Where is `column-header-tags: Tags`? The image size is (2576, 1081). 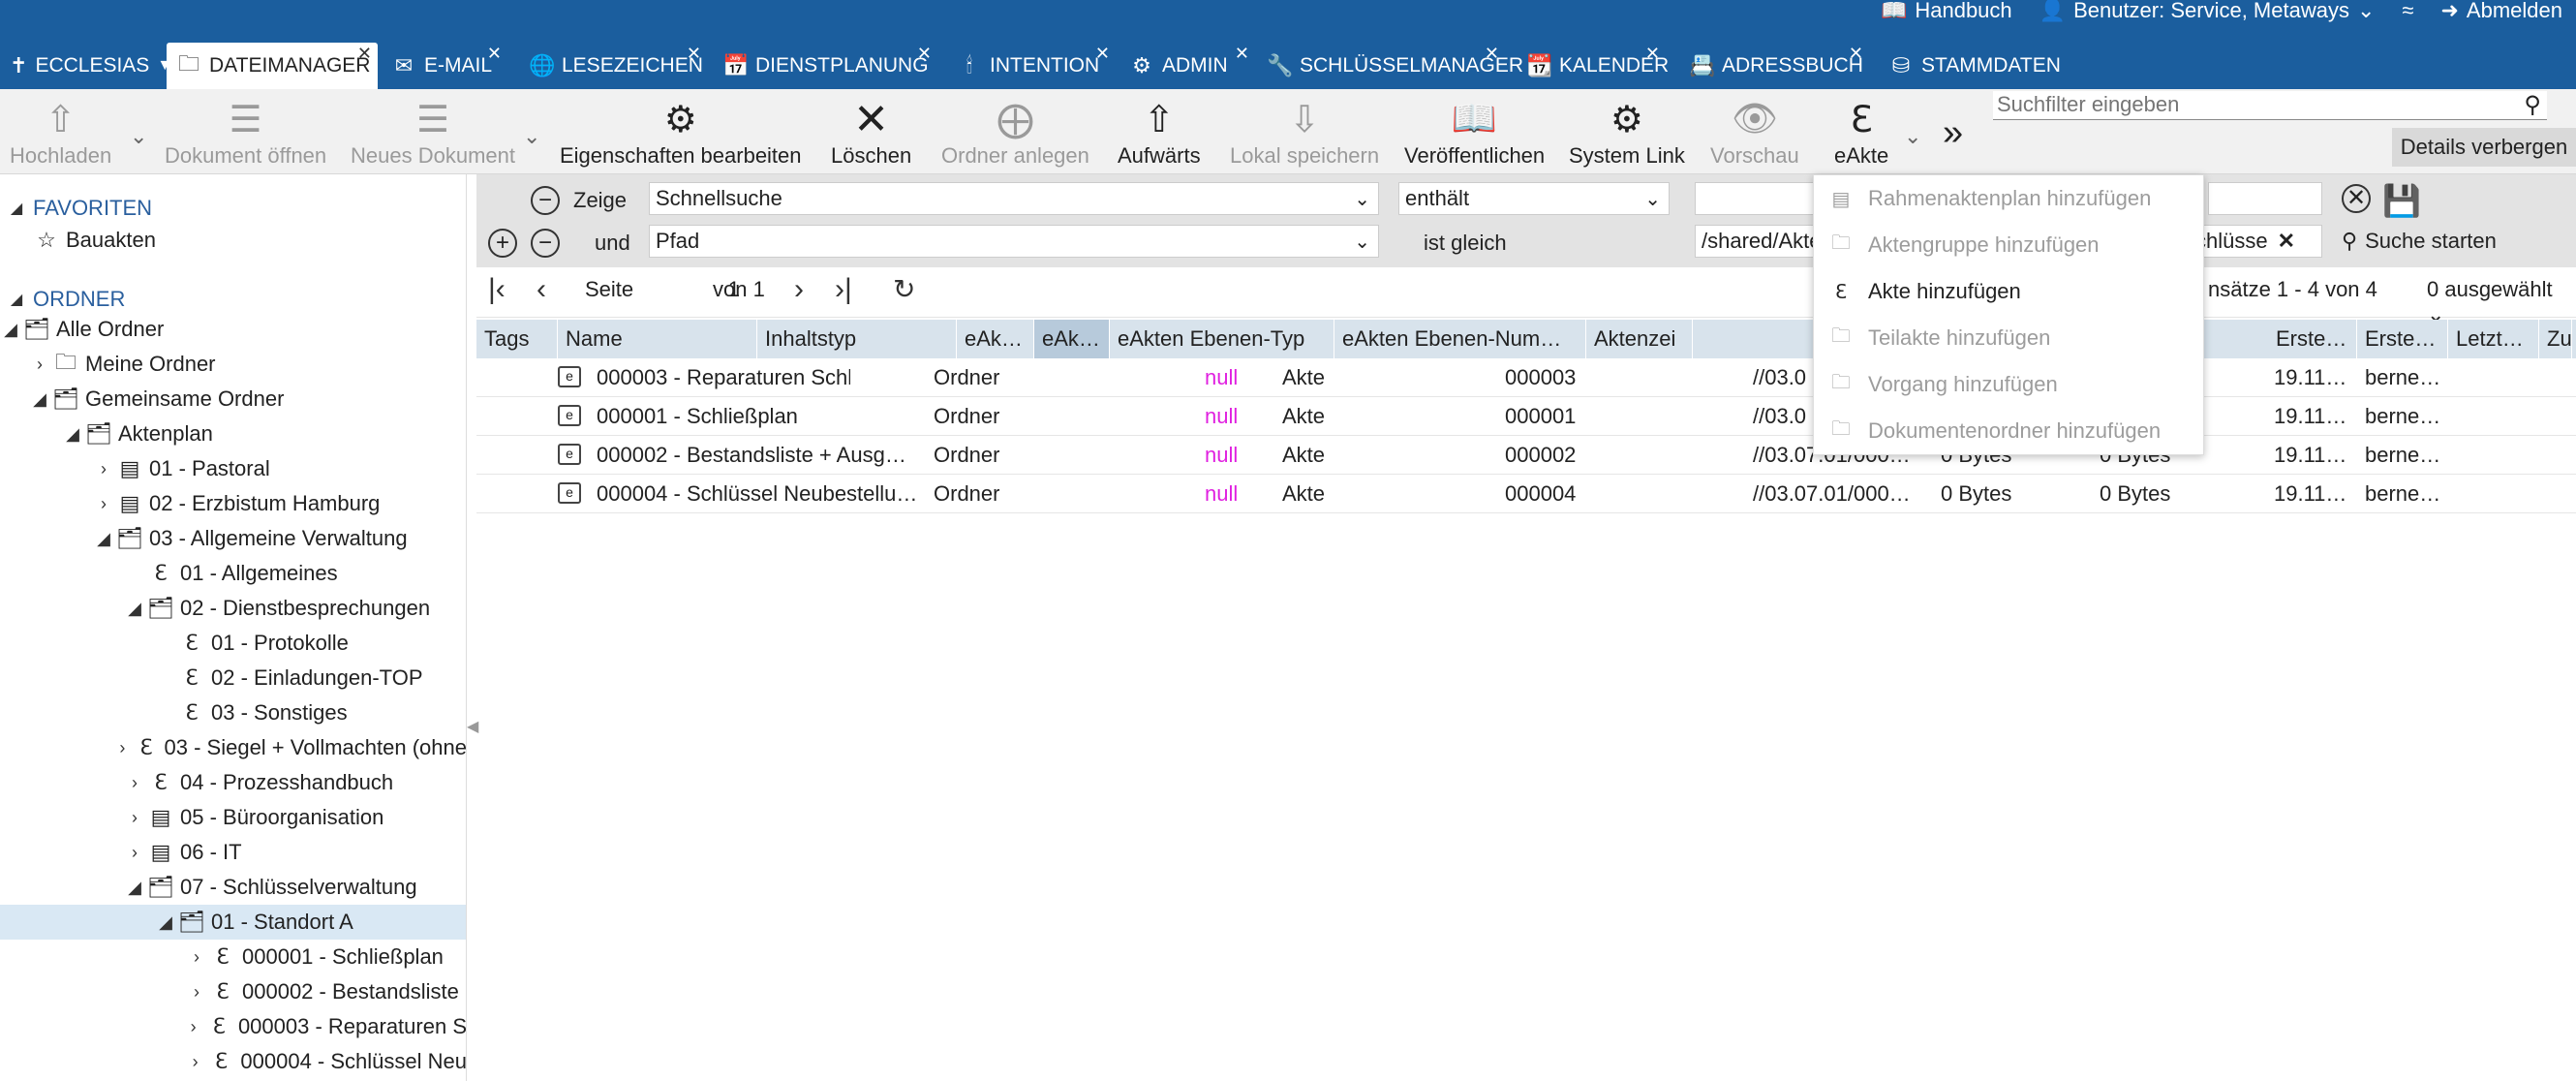 column-header-tags: Tags is located at coordinates (517, 339).